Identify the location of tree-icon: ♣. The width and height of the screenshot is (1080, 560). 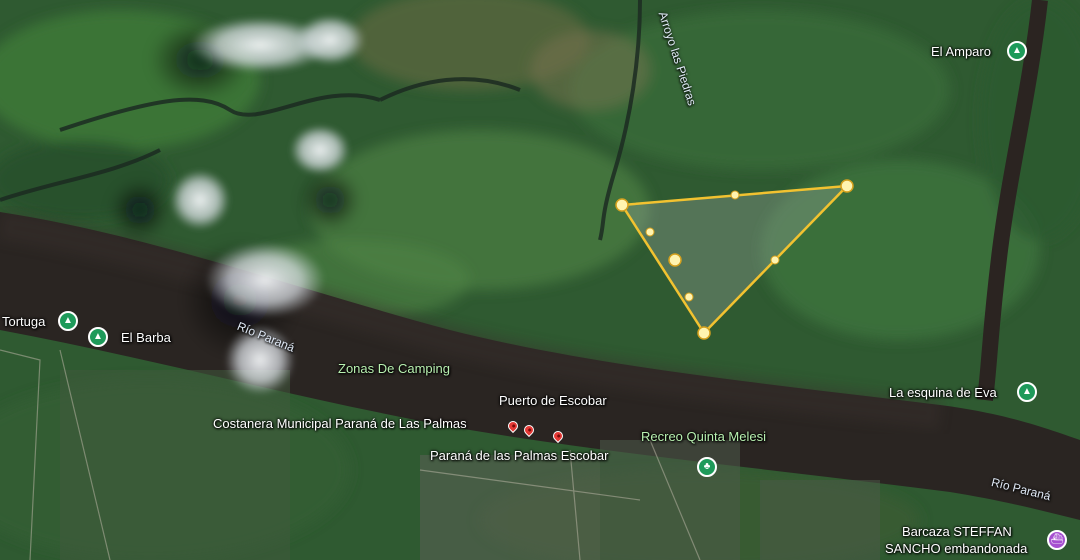
(707, 467).